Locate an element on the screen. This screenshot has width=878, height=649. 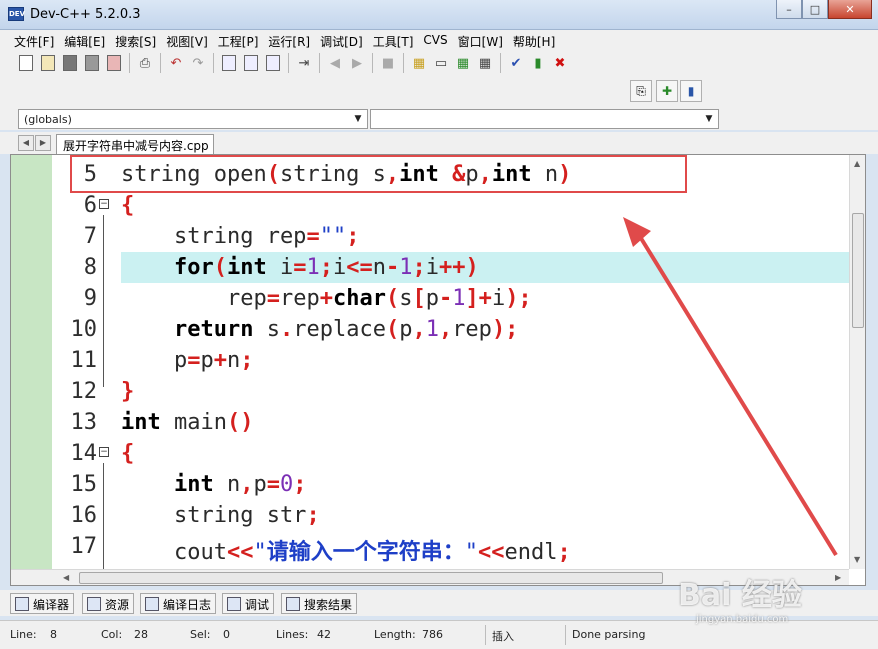
scroll-left-icon: ◀ is located at coordinates (66, 577).